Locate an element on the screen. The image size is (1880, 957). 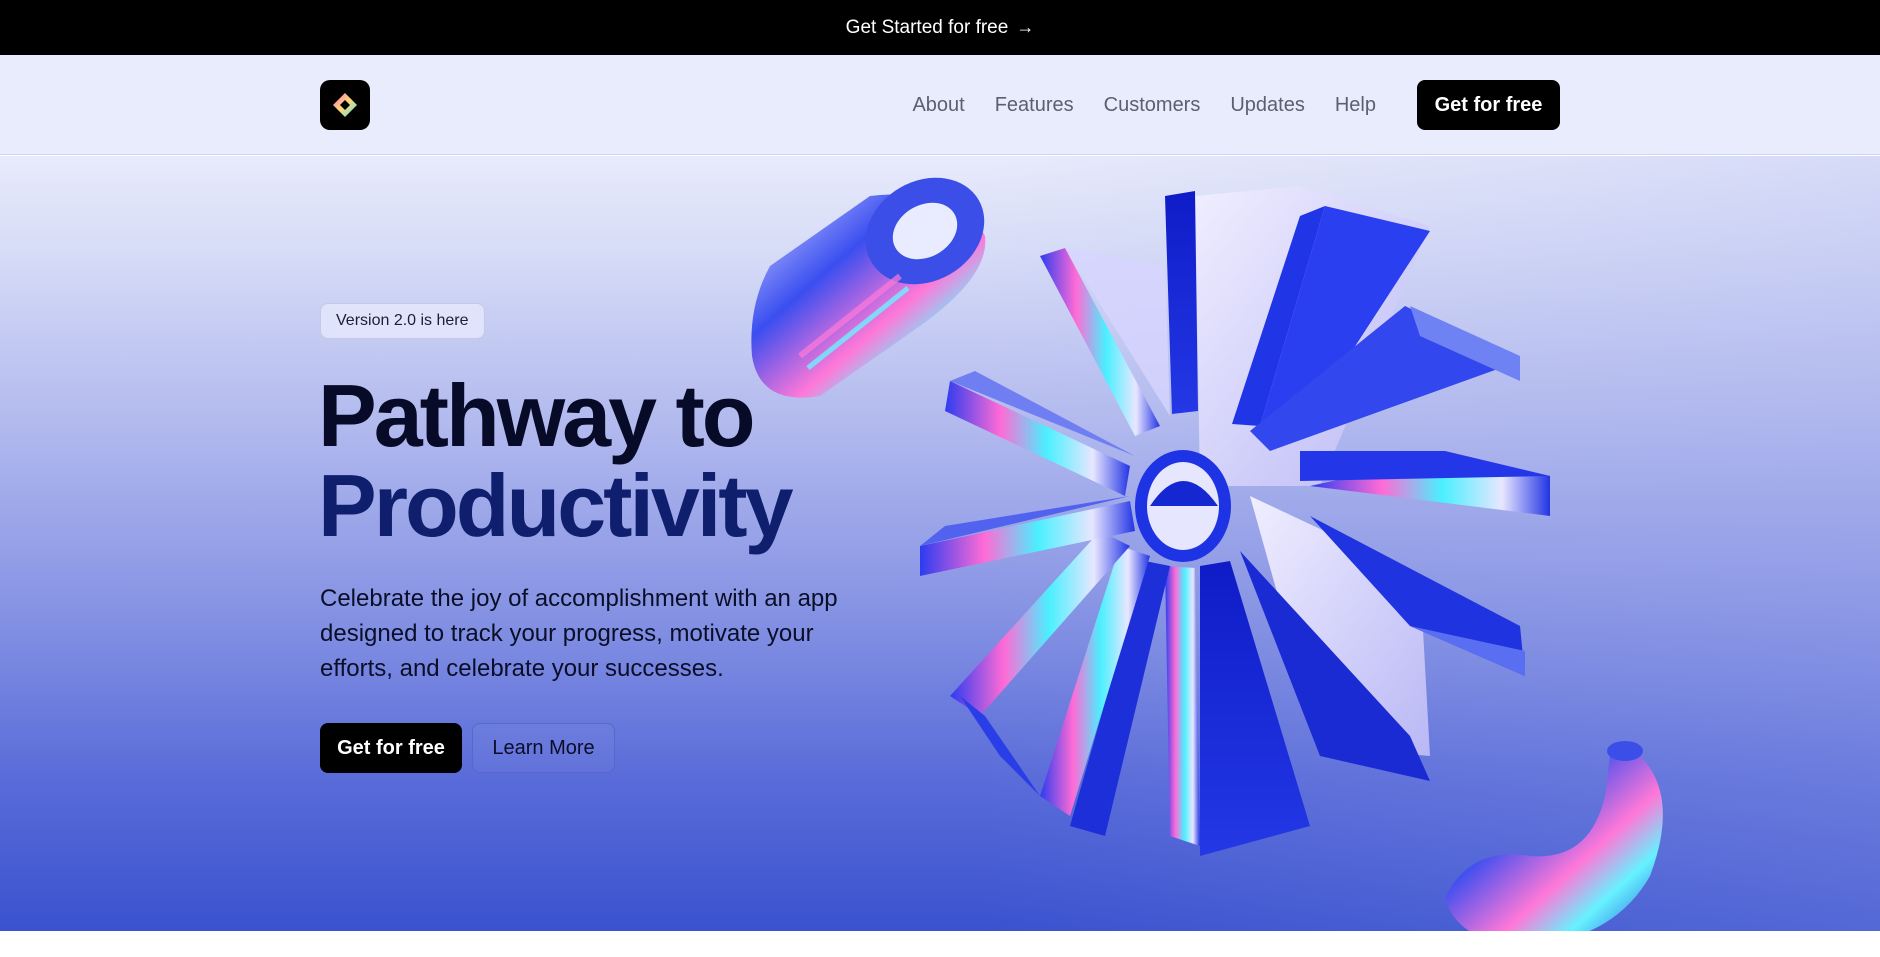
nav-customers: Customers is located at coordinates (1152, 105).